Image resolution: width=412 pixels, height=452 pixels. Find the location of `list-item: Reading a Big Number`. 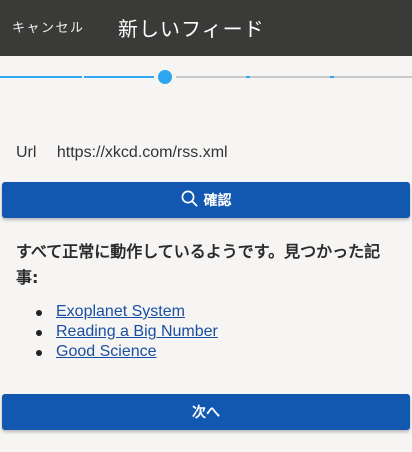

list-item: Reading a Big Number is located at coordinates (127, 332).